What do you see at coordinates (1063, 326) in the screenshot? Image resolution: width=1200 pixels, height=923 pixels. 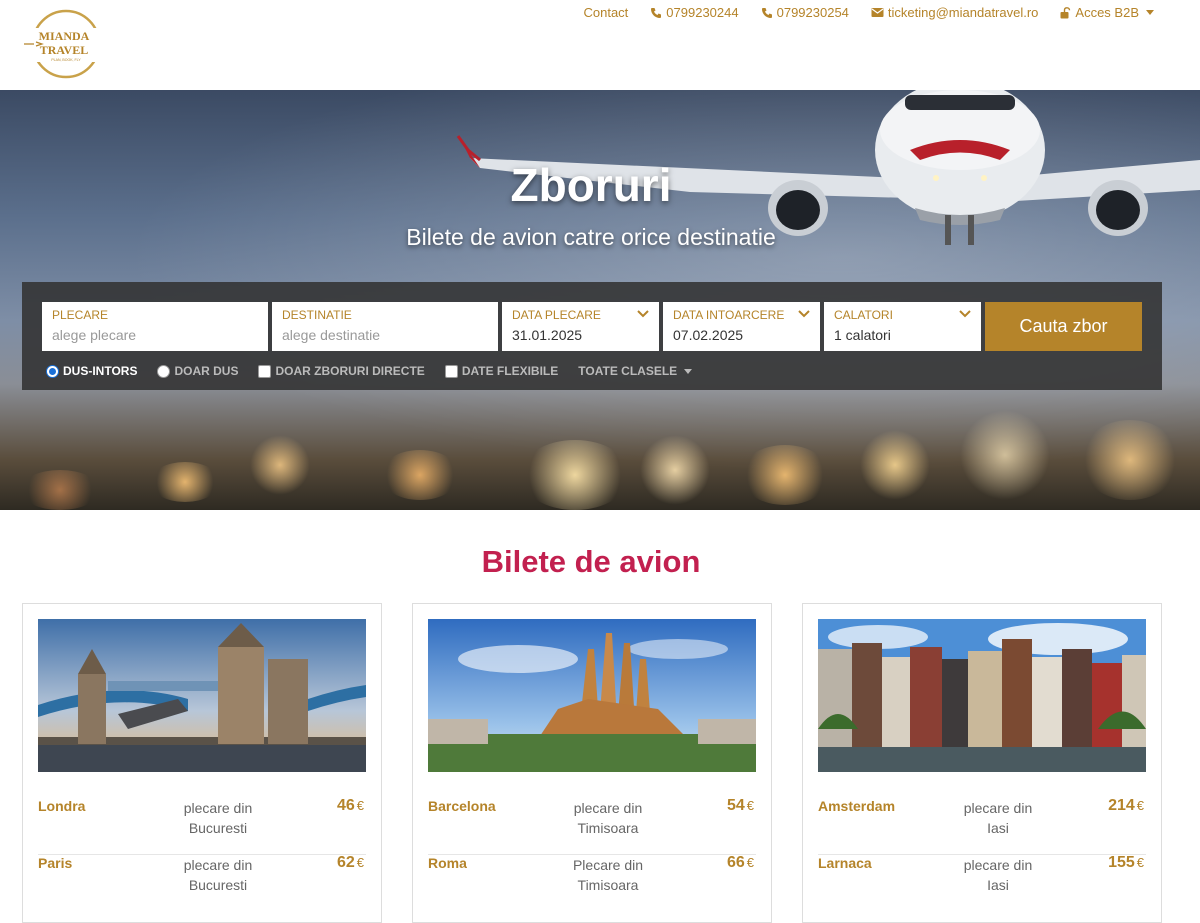 I see `search-flights-button: Cauta zbor` at bounding box center [1063, 326].